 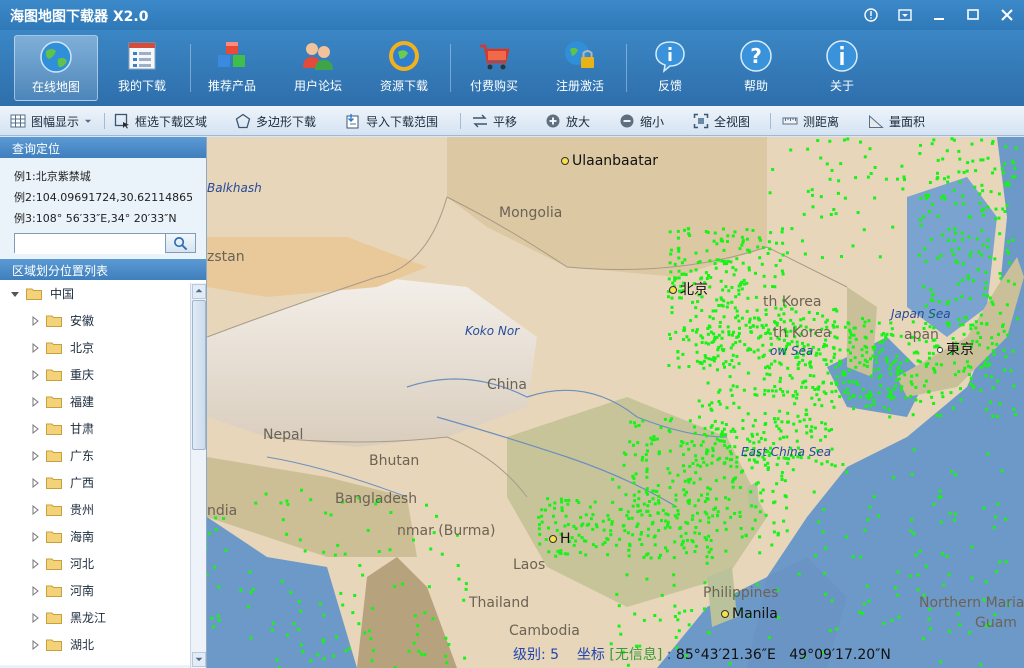 I want to click on maximize-icon, so click(x=973, y=15).